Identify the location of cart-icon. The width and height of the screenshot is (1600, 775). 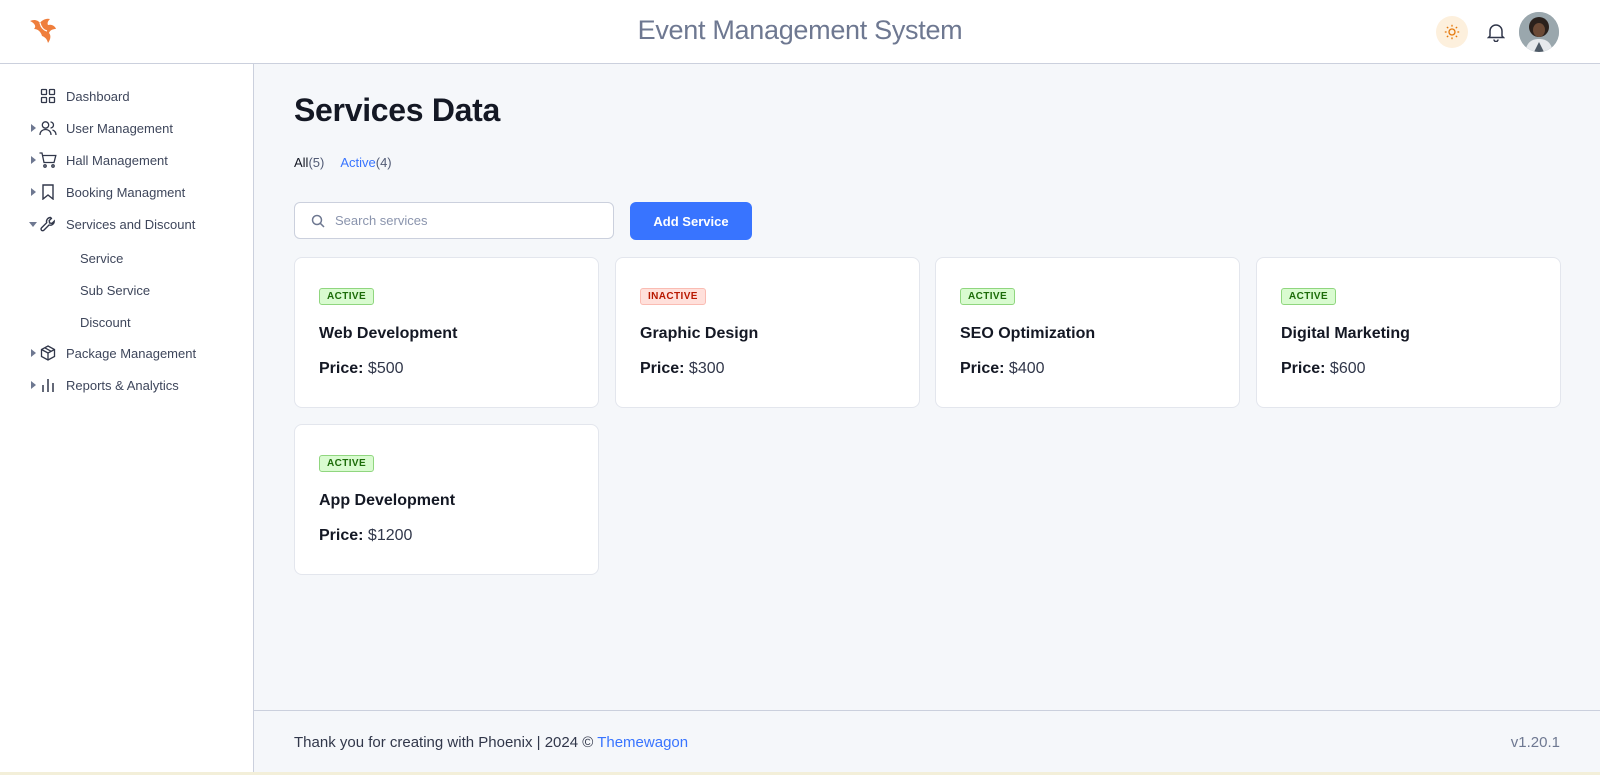
(48, 160).